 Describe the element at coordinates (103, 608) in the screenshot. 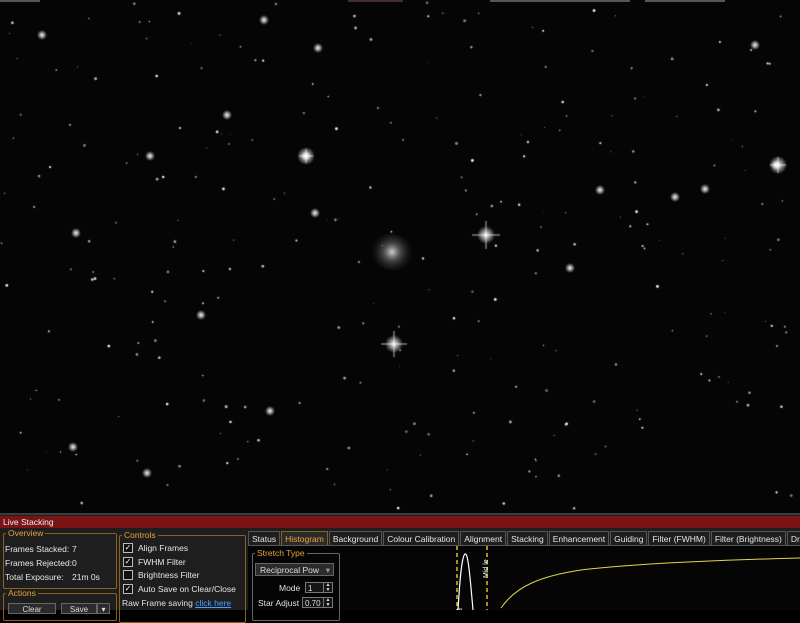

I see `save-dropdown-button: ▾` at that location.